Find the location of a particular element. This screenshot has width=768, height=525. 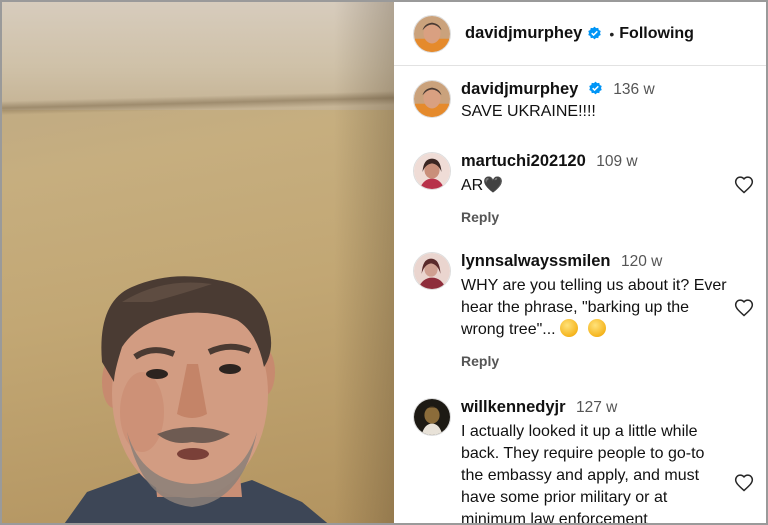

comment-time: 127 w is located at coordinates (596, 407).